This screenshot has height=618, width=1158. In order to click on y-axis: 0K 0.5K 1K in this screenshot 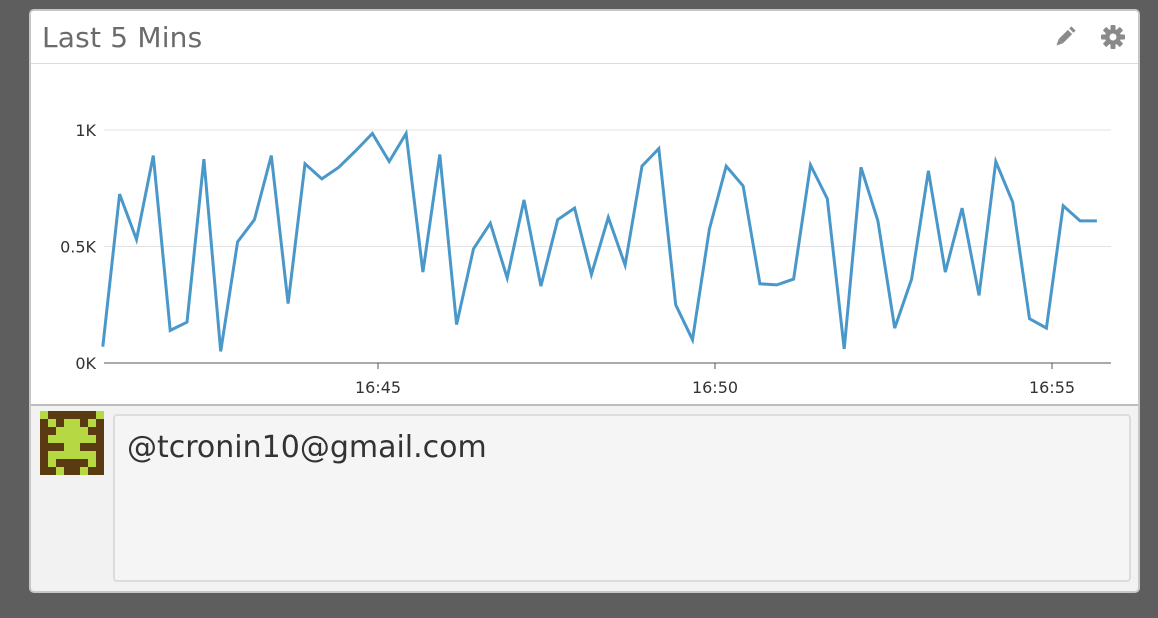, I will do `click(78, 247)`.